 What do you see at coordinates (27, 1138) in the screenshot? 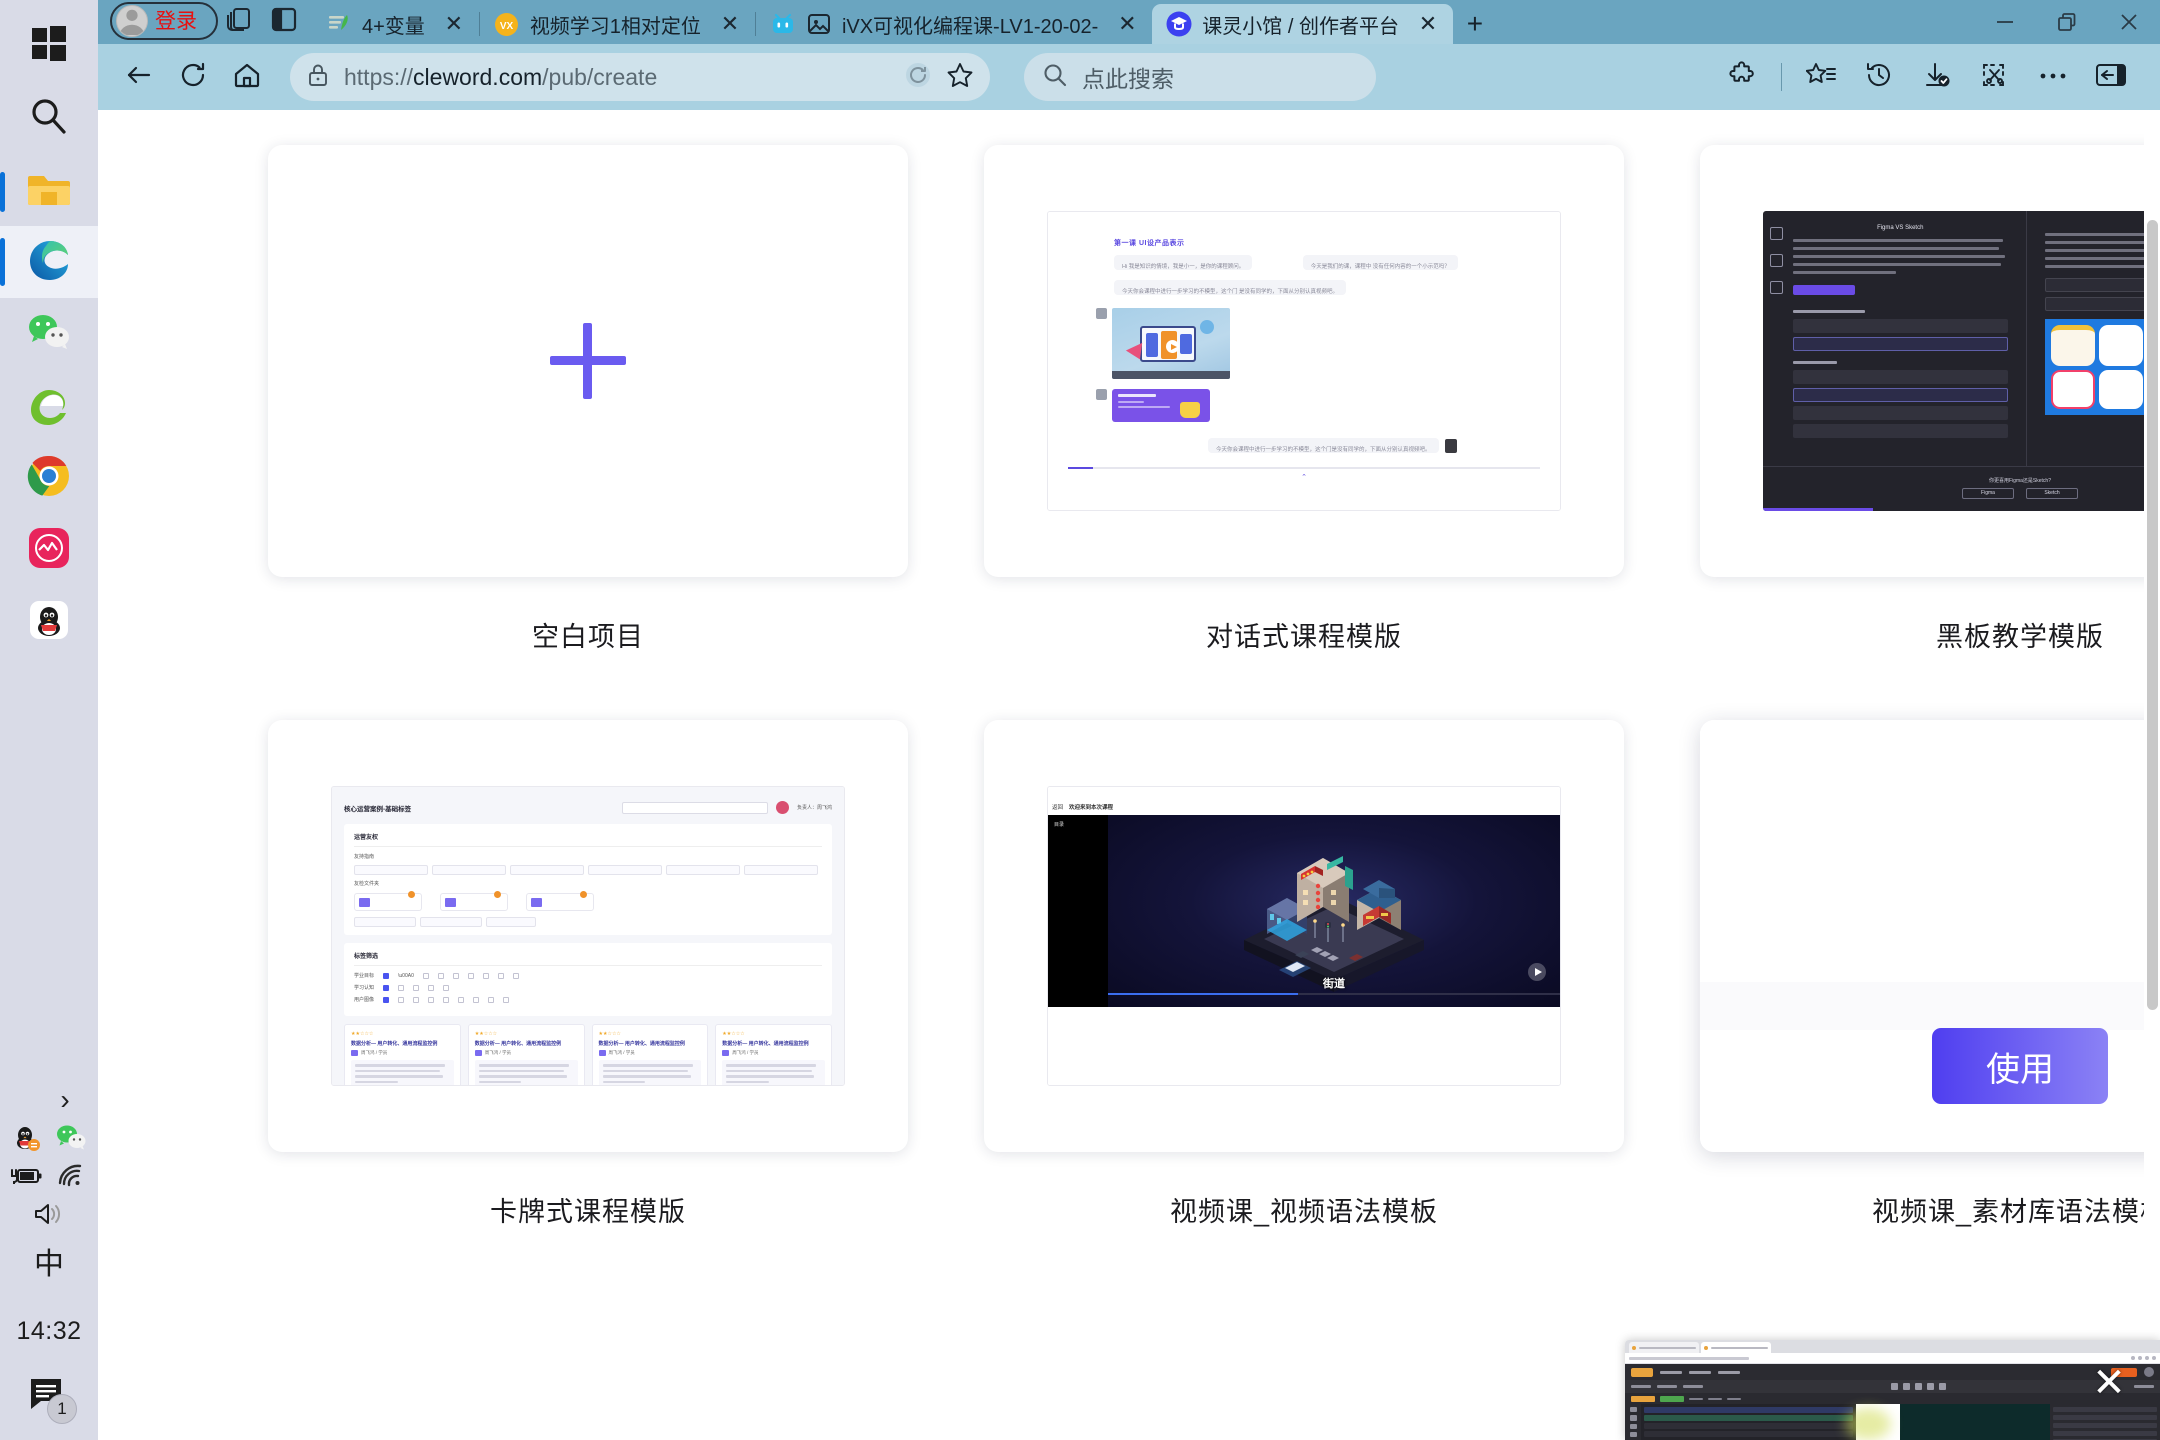
I see `tray-qq-icon` at bounding box center [27, 1138].